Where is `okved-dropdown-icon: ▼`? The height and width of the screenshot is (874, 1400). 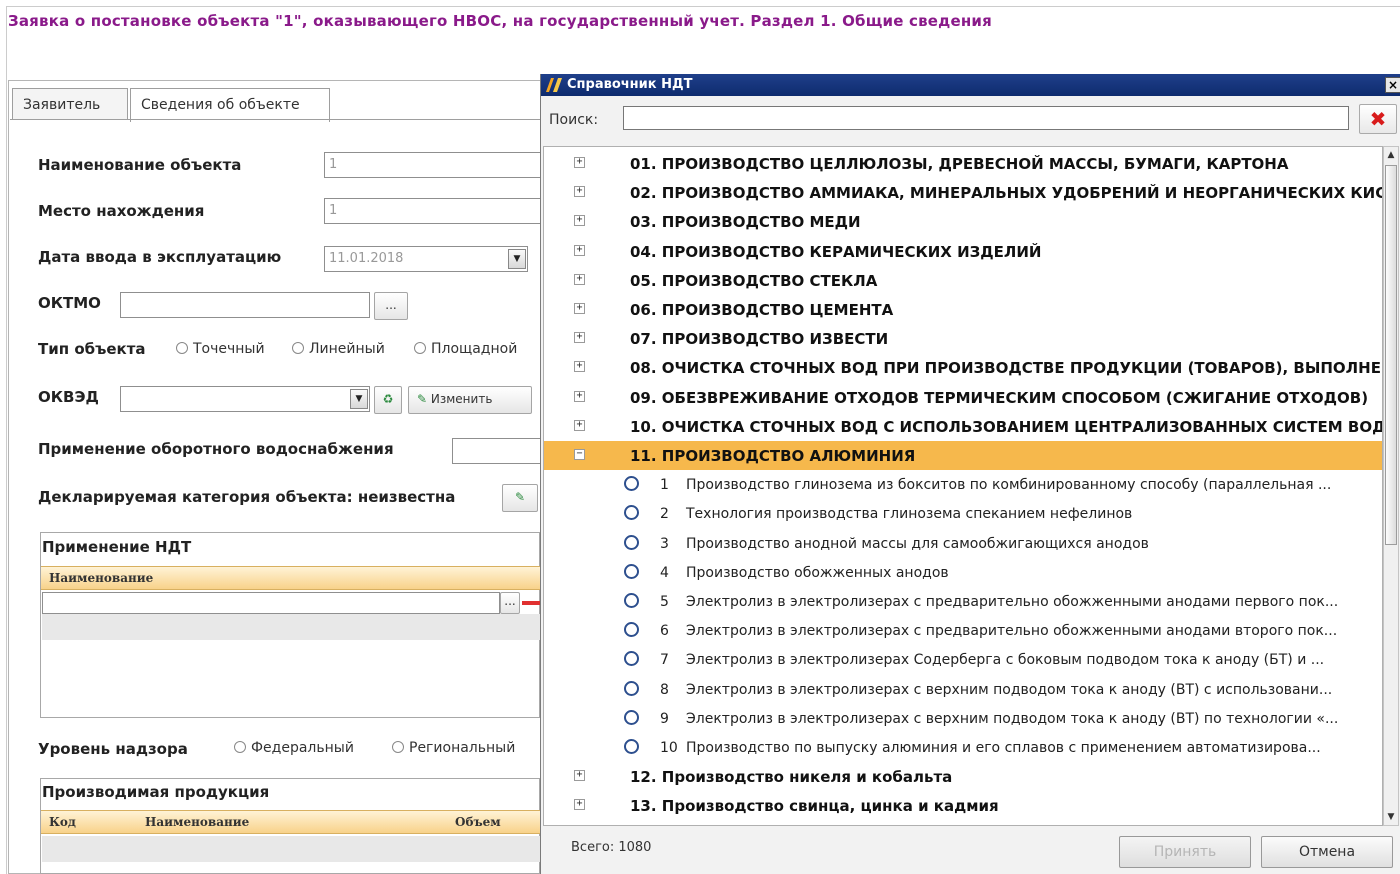 okved-dropdown-icon: ▼ is located at coordinates (359, 399).